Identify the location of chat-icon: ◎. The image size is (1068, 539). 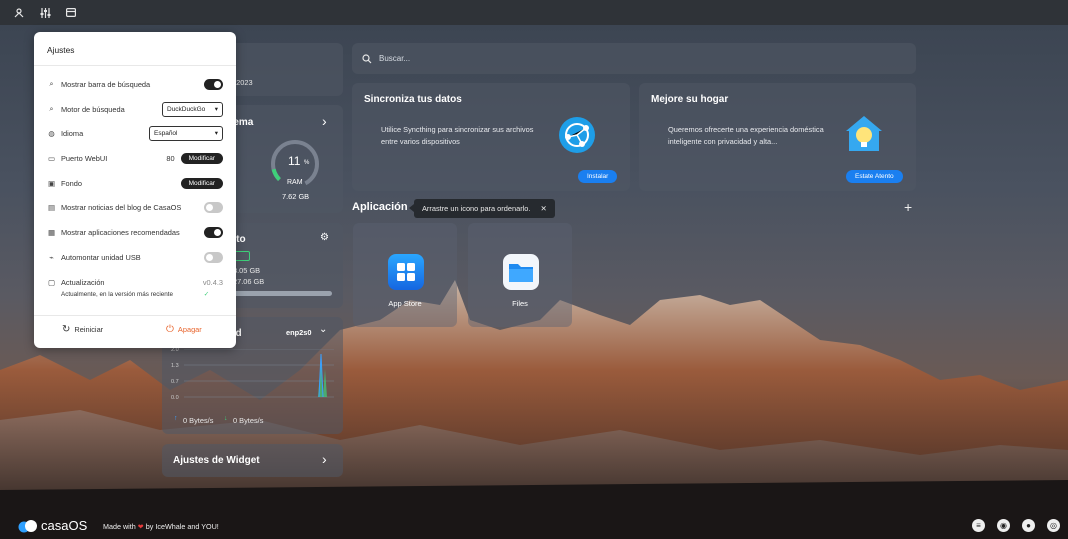
(1053, 525).